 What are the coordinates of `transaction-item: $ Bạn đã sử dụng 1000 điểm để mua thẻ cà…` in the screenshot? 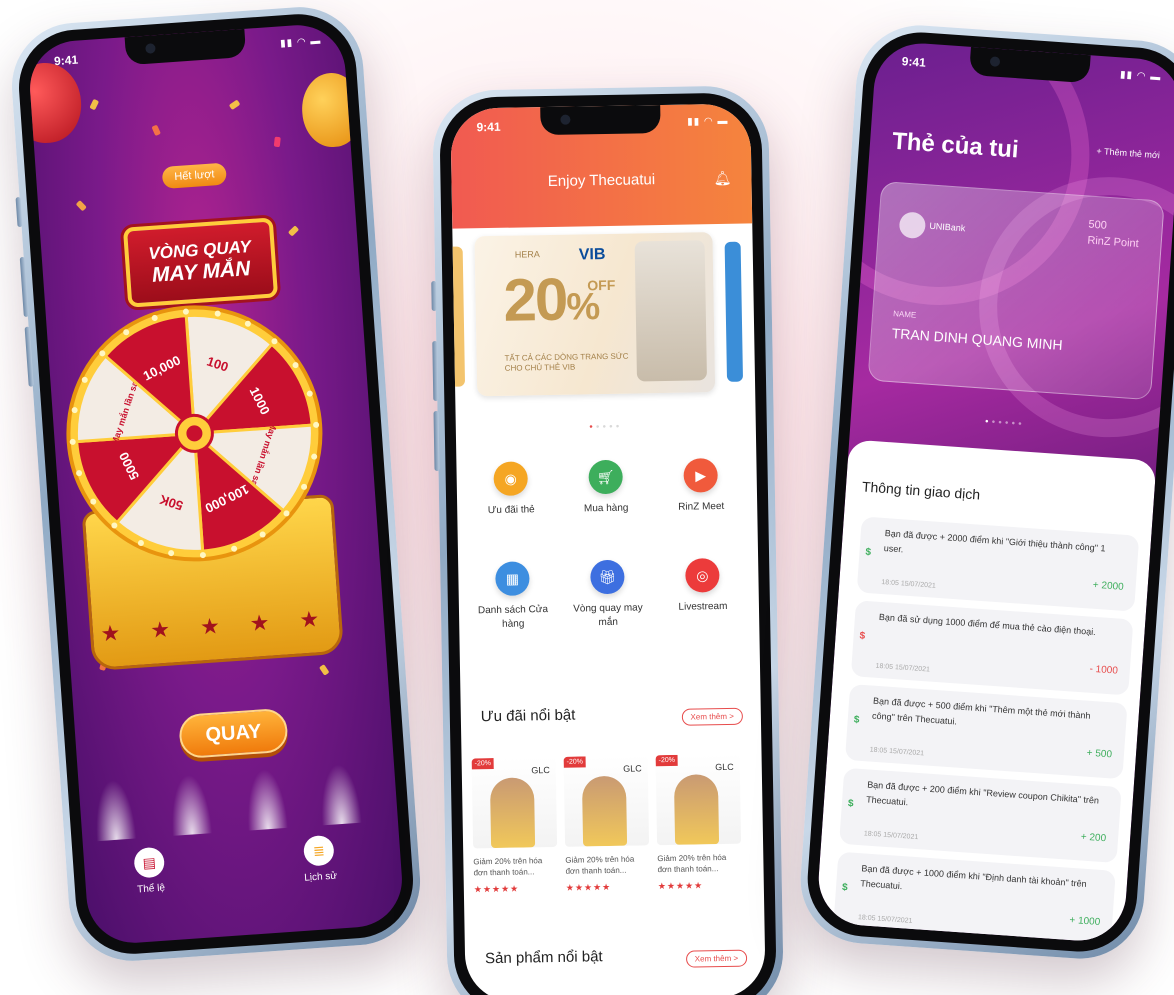 It's located at (992, 648).